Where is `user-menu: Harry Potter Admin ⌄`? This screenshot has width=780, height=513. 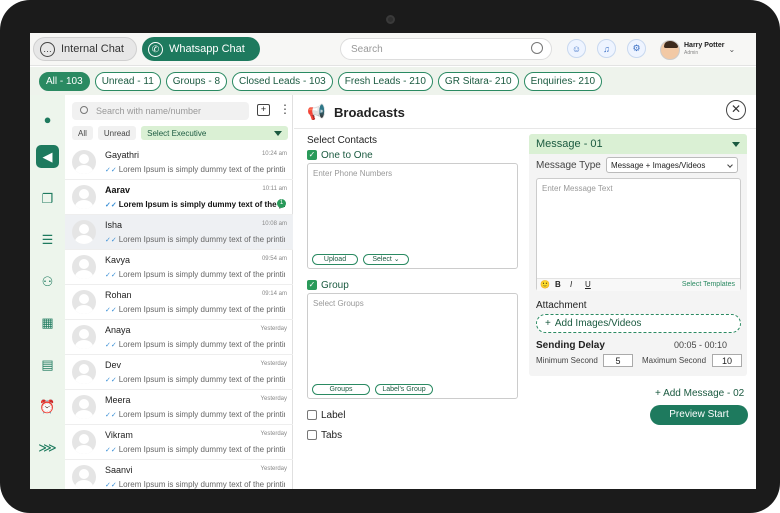
user-menu: Harry Potter Admin ⌄ is located at coordinates (700, 49).